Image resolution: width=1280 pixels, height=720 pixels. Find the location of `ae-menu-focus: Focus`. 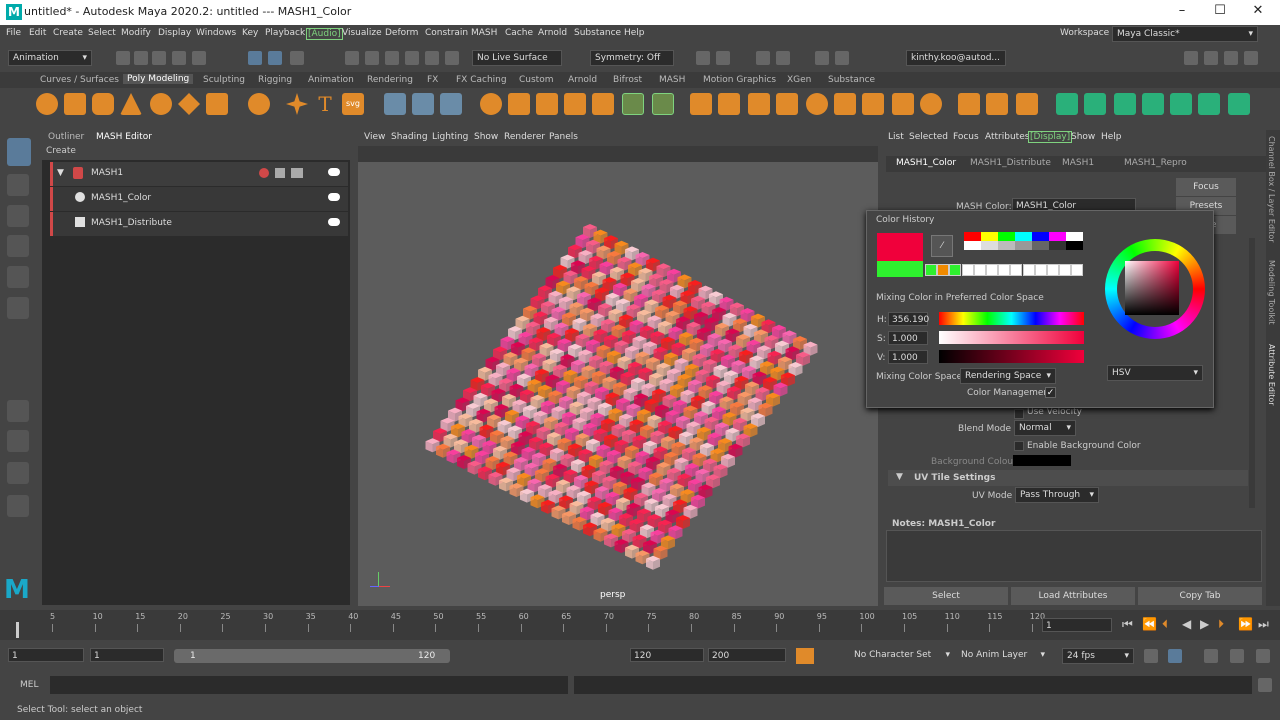

ae-menu-focus: Focus is located at coordinates (966, 137).